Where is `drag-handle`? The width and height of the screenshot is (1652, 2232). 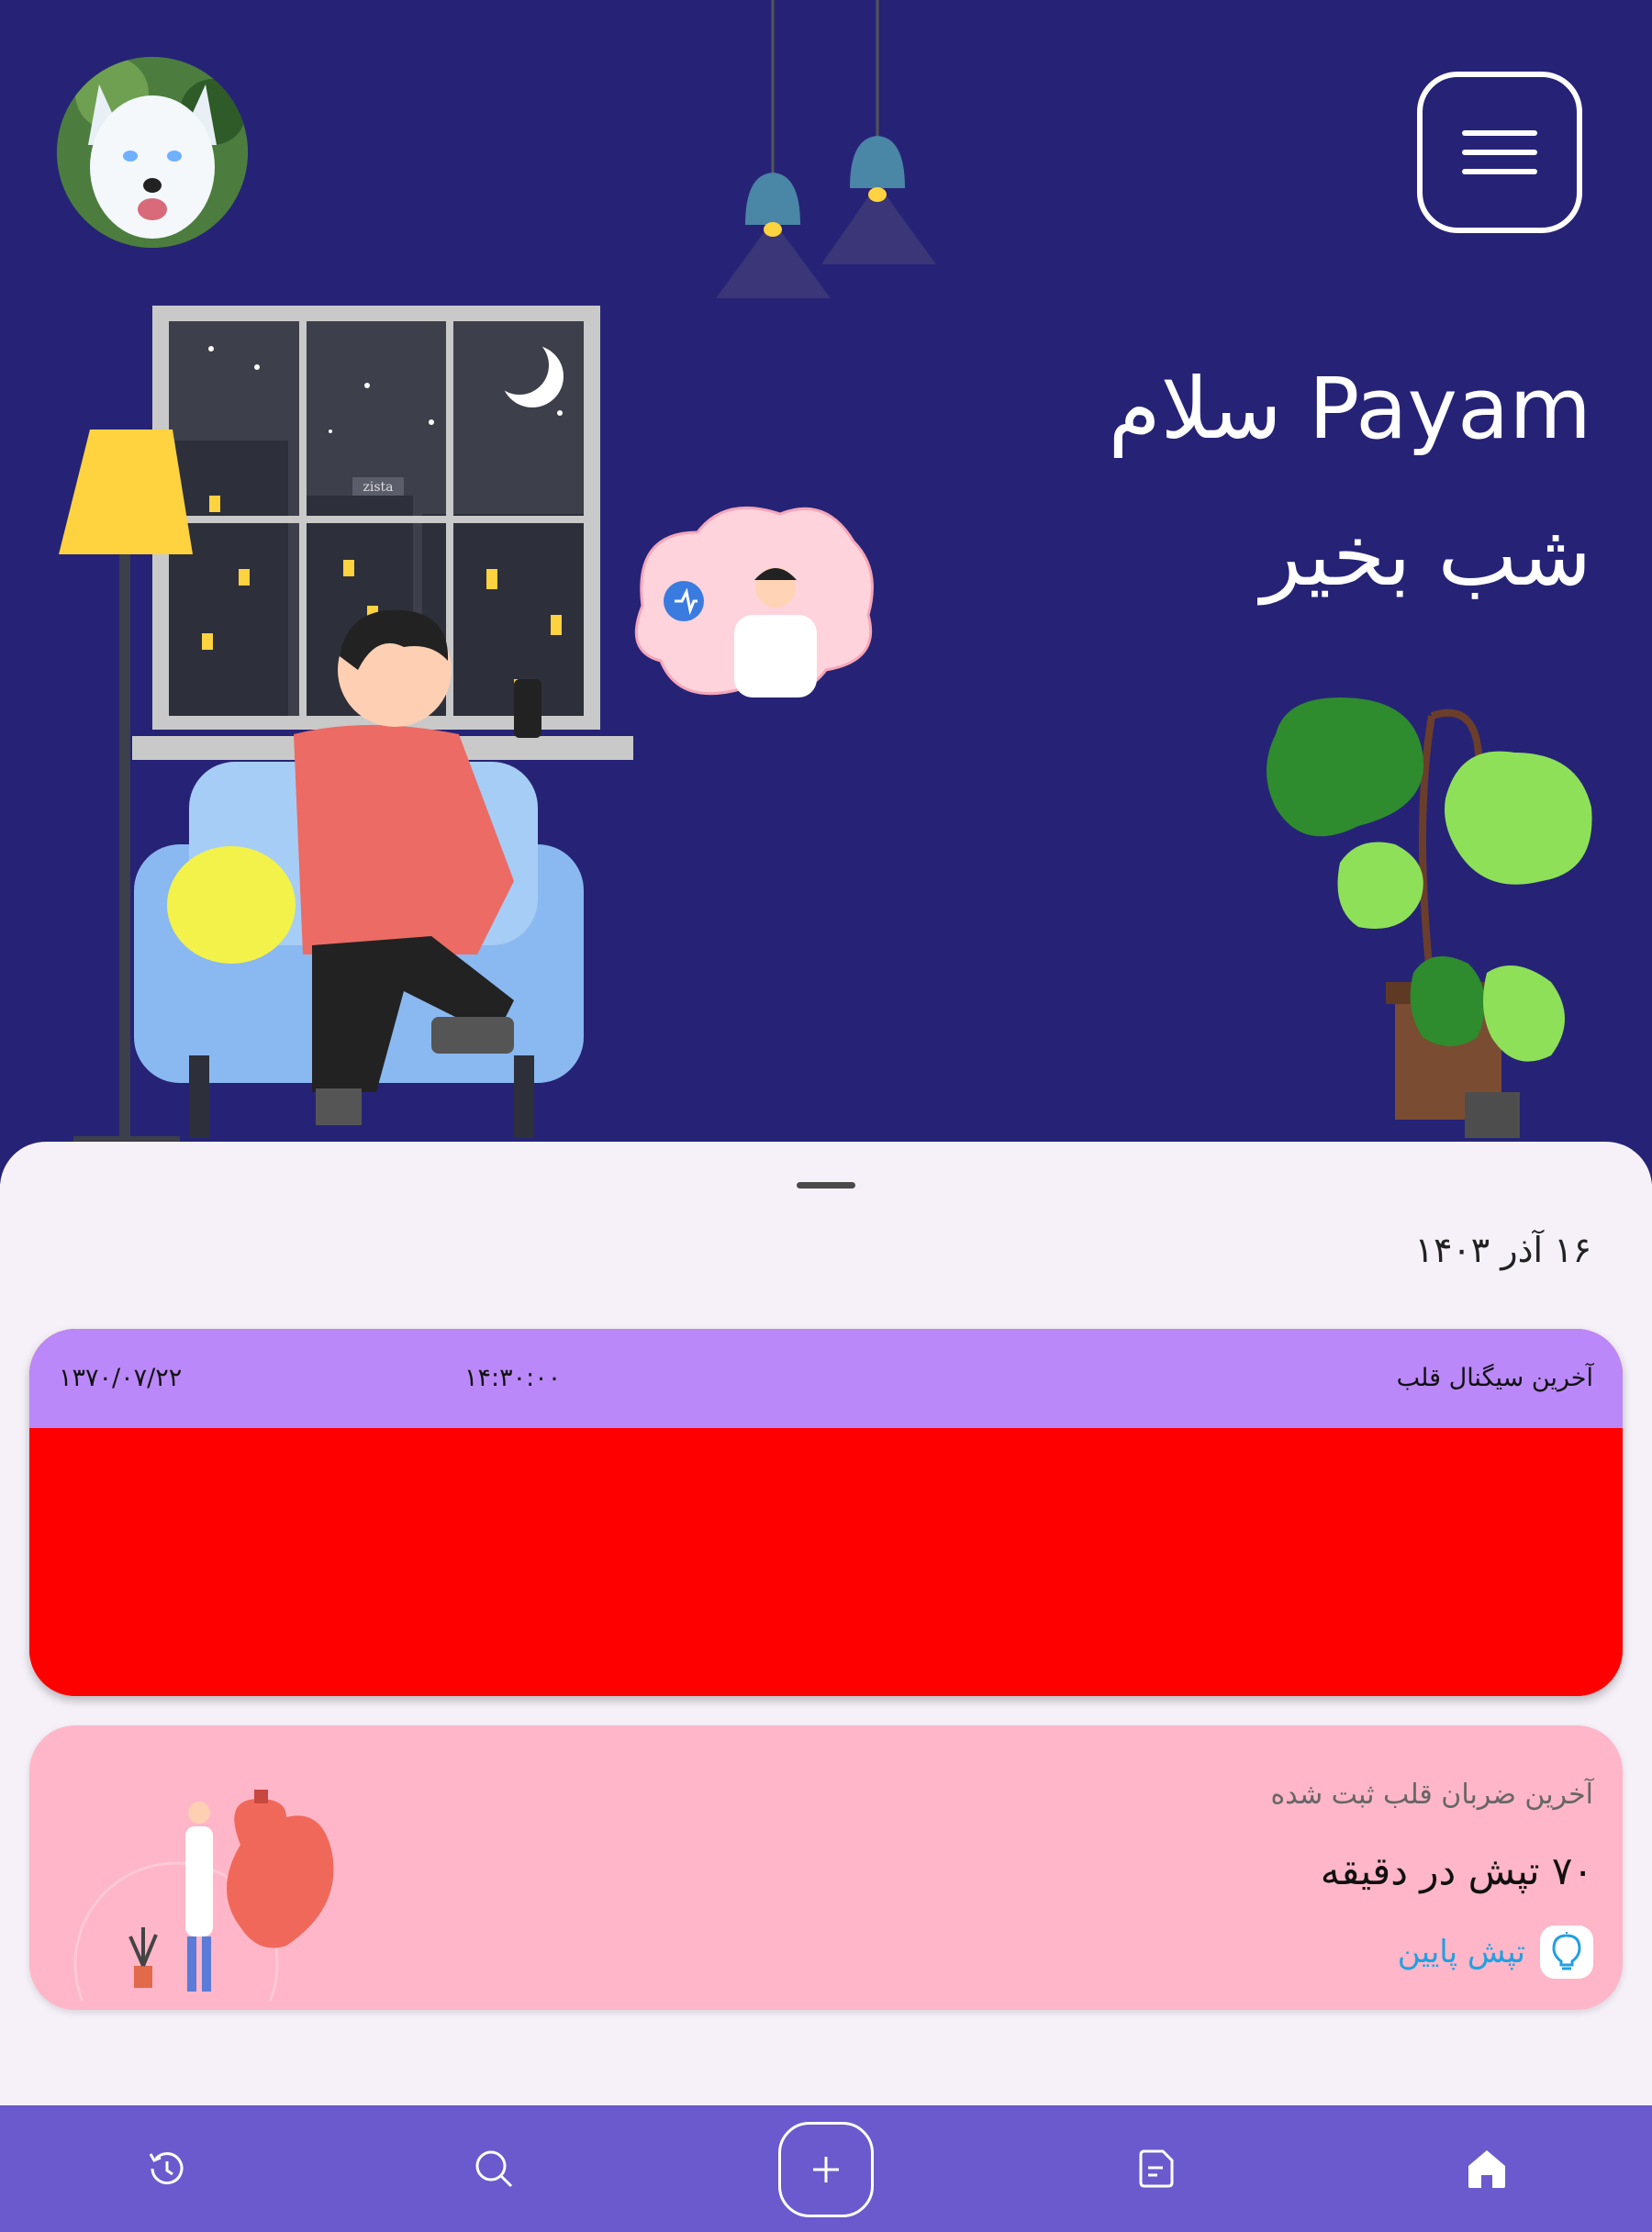 drag-handle is located at coordinates (826, 1186).